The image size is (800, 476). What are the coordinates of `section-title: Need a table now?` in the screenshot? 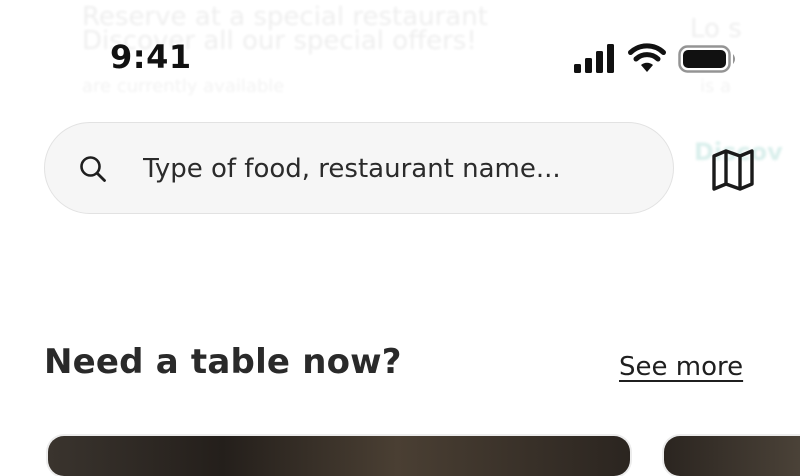 It's located at (223, 362).